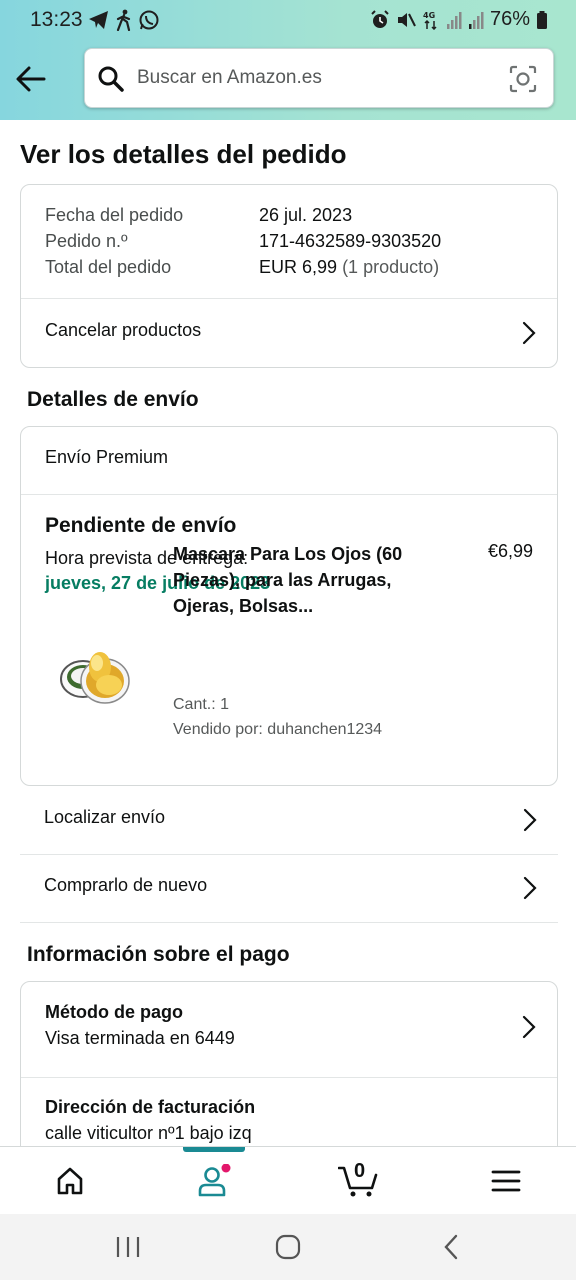 The image size is (576, 1280). Describe the element at coordinates (86, 241) in the screenshot. I see `order-number-label: Pedido n.º` at that location.